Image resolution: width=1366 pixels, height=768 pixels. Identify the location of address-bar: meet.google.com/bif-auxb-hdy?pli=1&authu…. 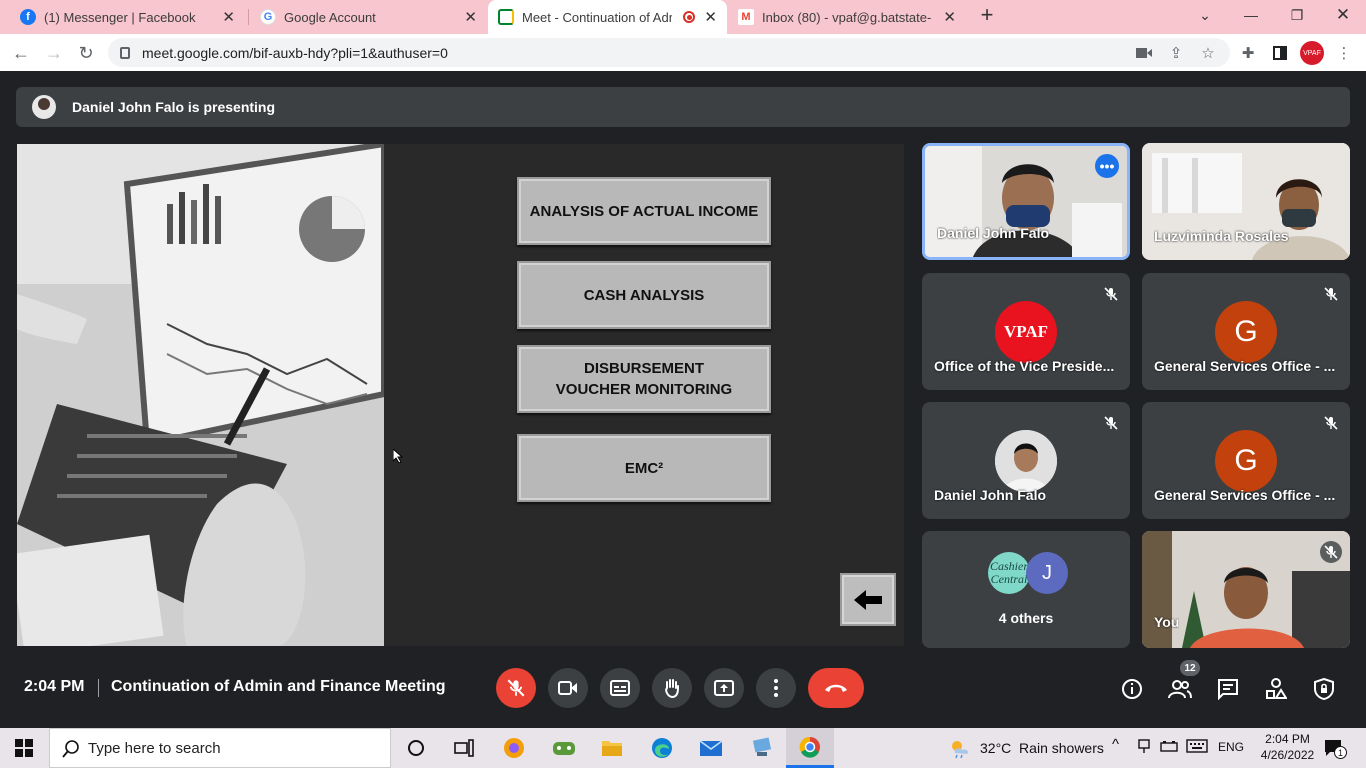
(669, 52).